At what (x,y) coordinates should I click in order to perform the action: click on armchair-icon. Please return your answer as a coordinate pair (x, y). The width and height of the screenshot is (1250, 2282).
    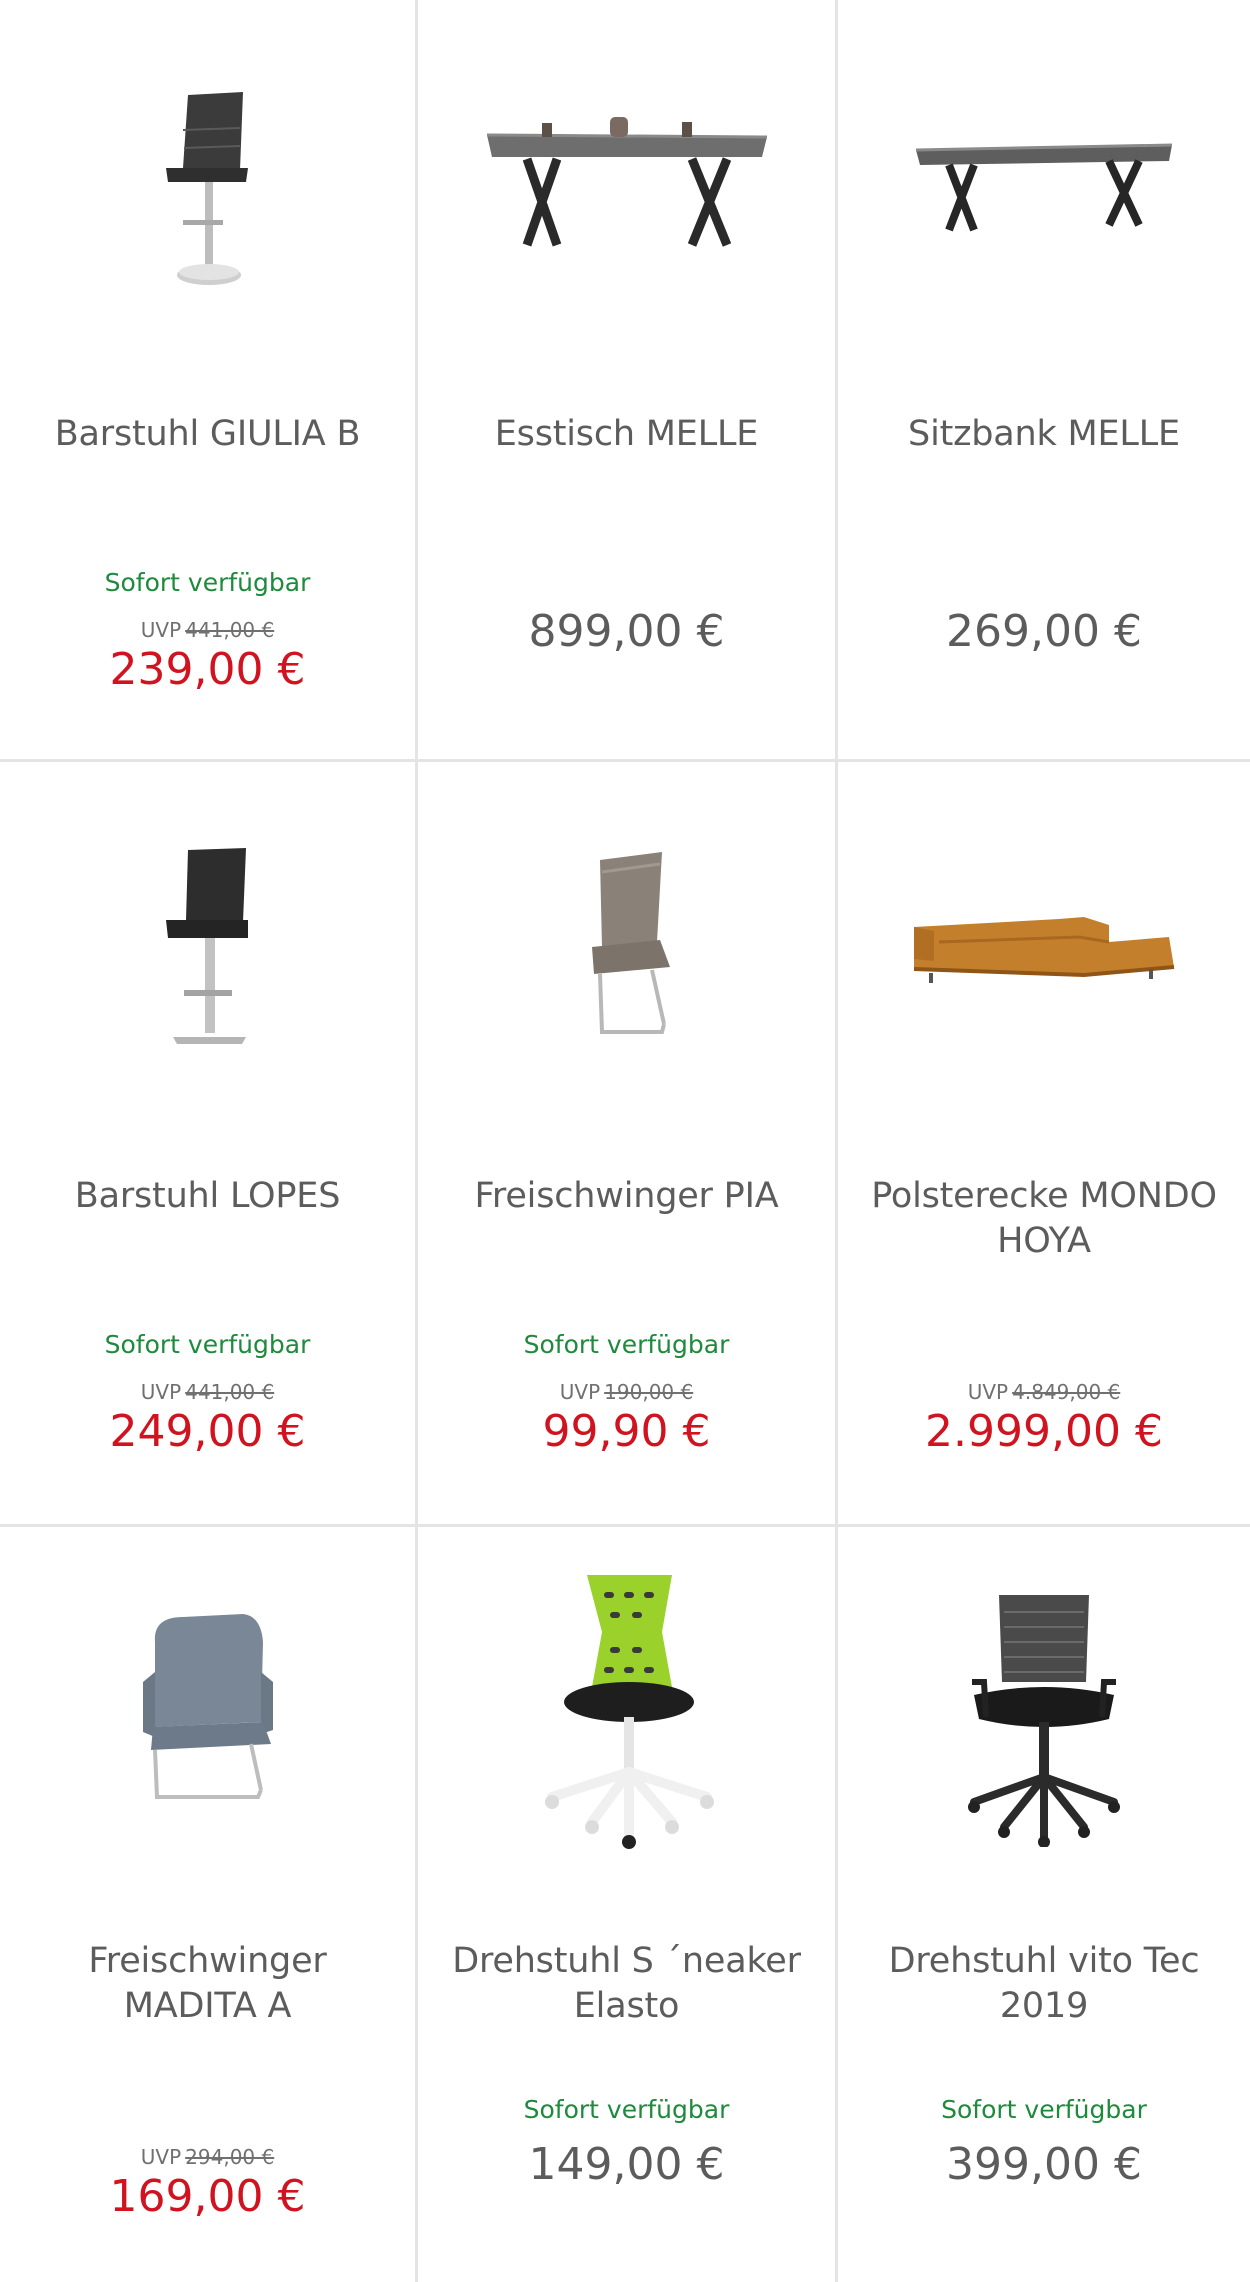
    Looking at the image, I should click on (207, 1706).